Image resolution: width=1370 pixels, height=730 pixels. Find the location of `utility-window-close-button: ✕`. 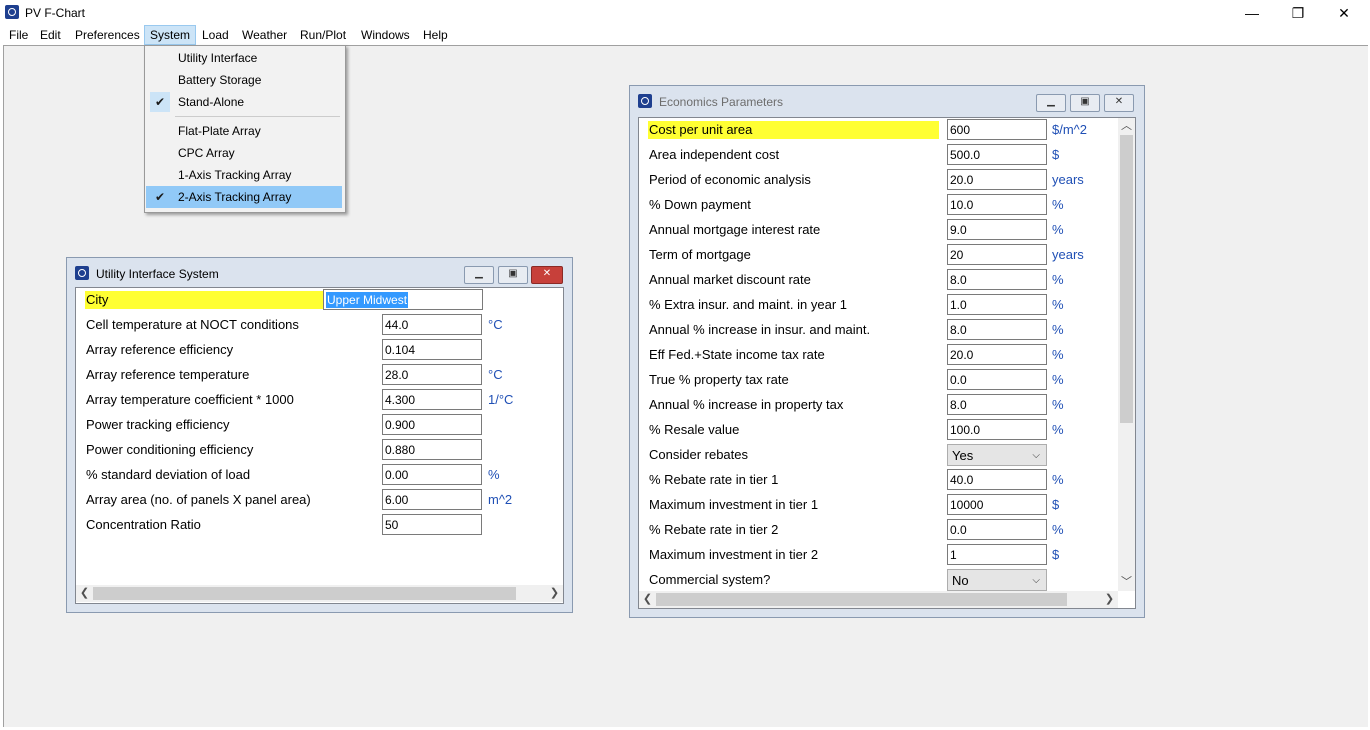

utility-window-close-button: ✕ is located at coordinates (547, 275).